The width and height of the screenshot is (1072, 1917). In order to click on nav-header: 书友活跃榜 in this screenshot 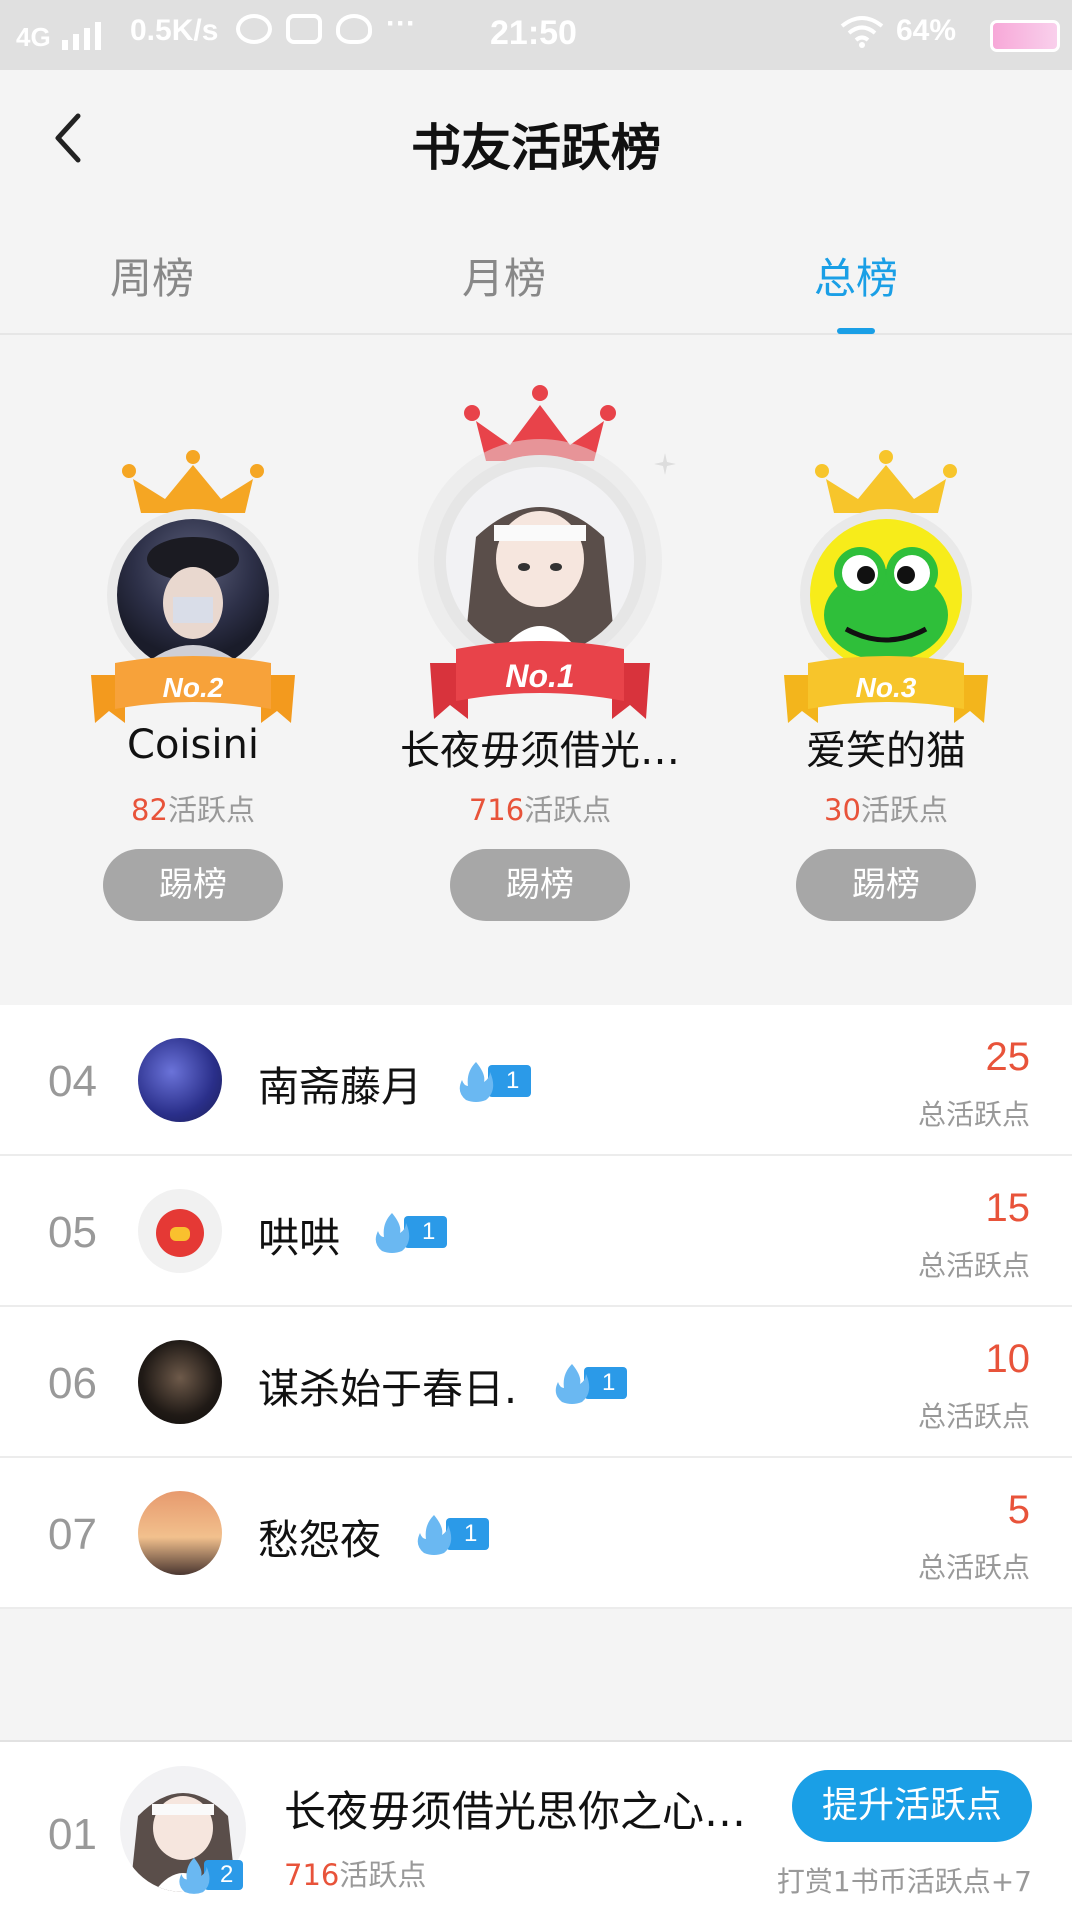, I will do `click(536, 137)`.